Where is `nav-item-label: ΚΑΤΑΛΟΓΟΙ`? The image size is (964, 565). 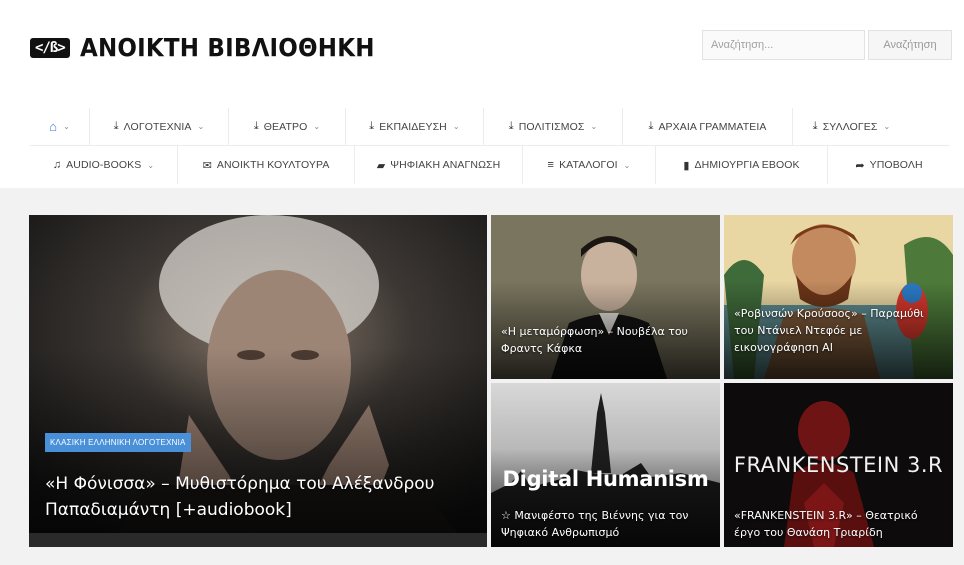
nav-item-label: ΚΑΤΑΛΟΓΟΙ is located at coordinates (588, 165).